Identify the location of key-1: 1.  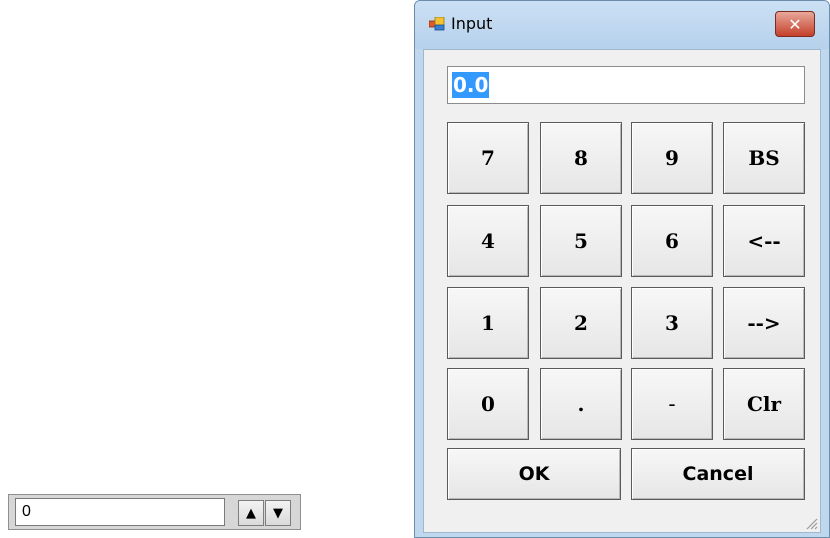
(488, 323).